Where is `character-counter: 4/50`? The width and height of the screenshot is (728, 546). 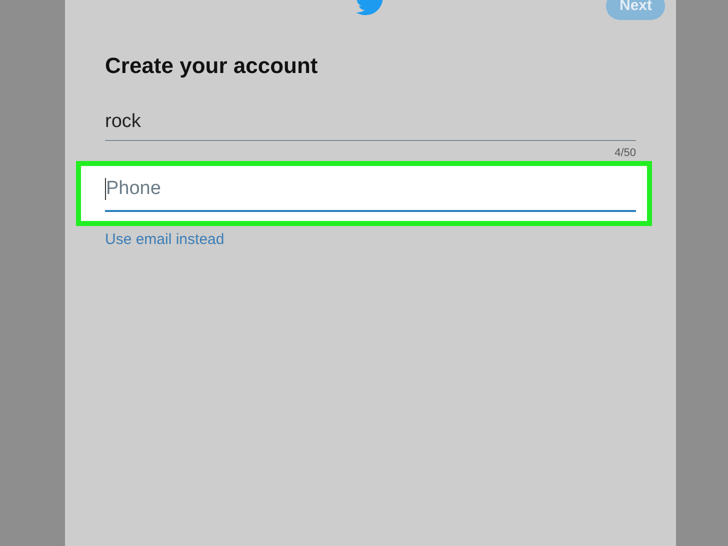 character-counter: 4/50 is located at coordinates (625, 153).